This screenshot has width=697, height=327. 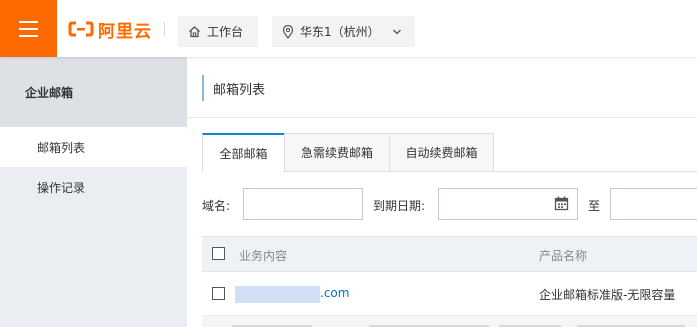 I want to click on logo-text: 阿里云, so click(x=125, y=31).